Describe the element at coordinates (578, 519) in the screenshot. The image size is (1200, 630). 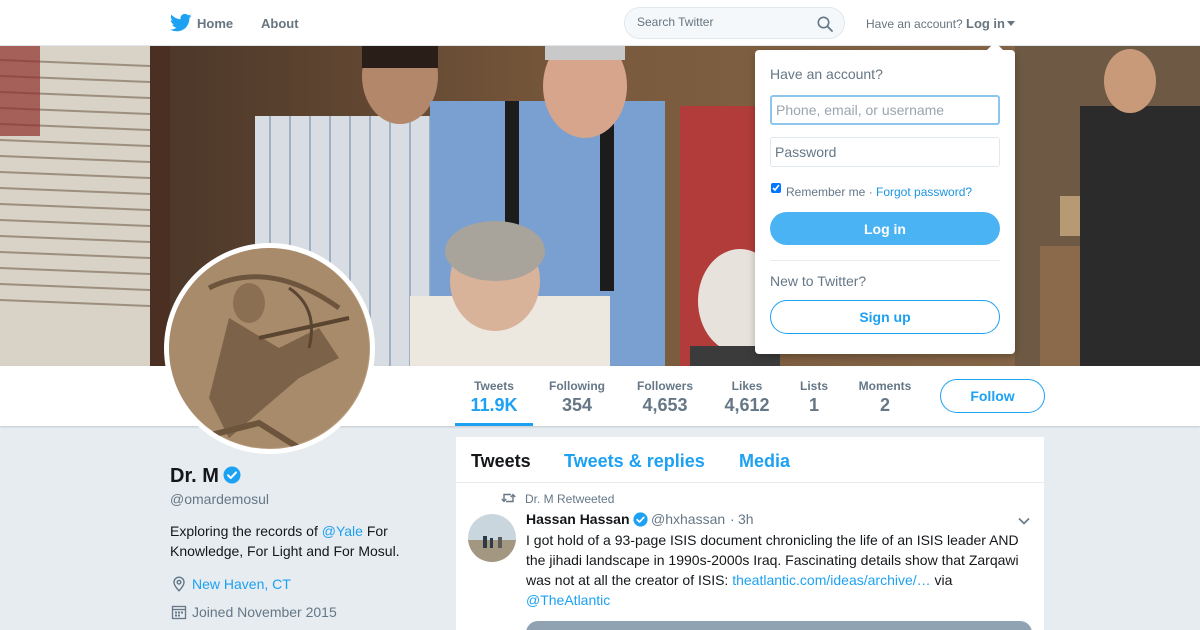
I see `tweet-author-name: Hassan Hassan` at that location.